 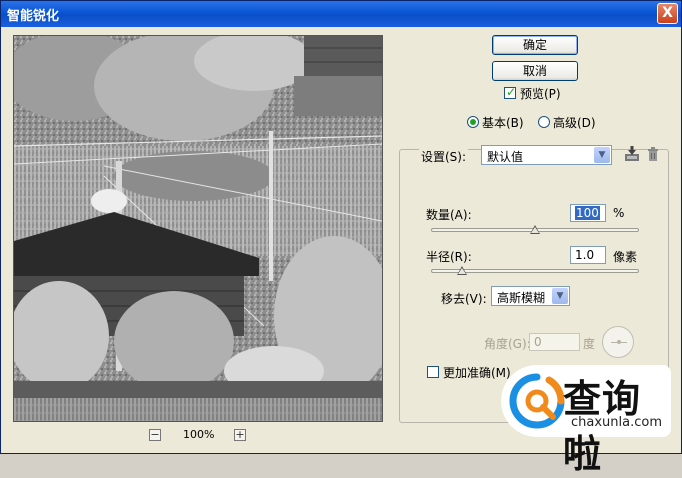 I want to click on angle-unit: 度, so click(x=589, y=344).